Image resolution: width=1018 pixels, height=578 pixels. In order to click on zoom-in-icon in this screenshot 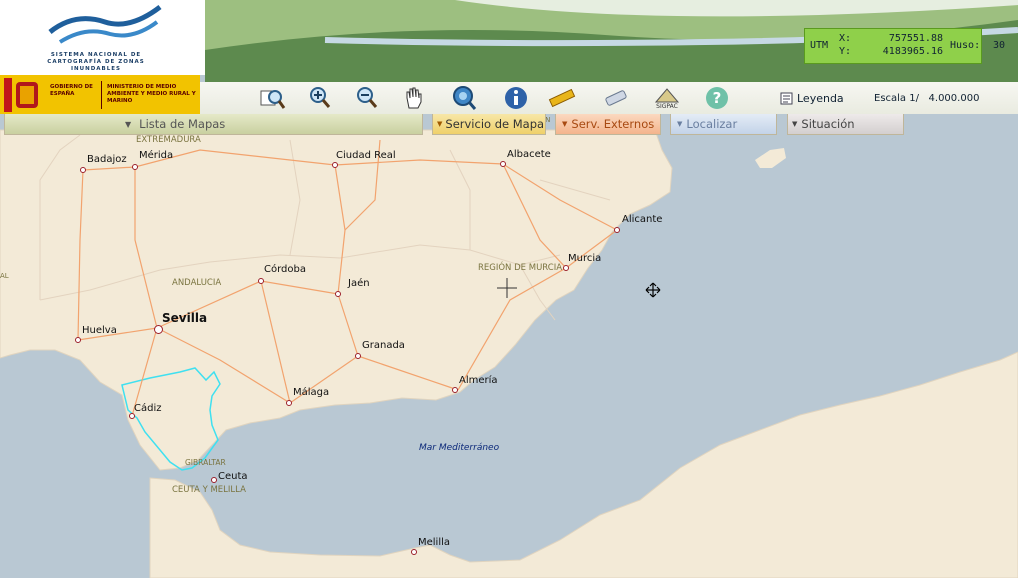, I will do `click(320, 97)`.